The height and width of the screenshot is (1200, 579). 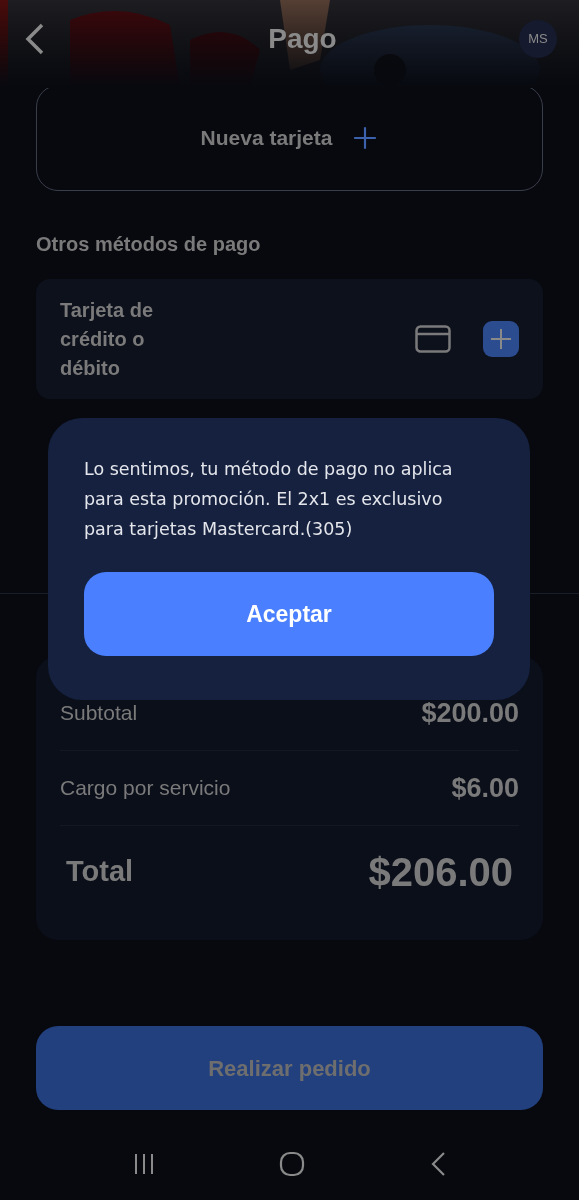 I want to click on summary-value: $6.00, so click(x=485, y=788).